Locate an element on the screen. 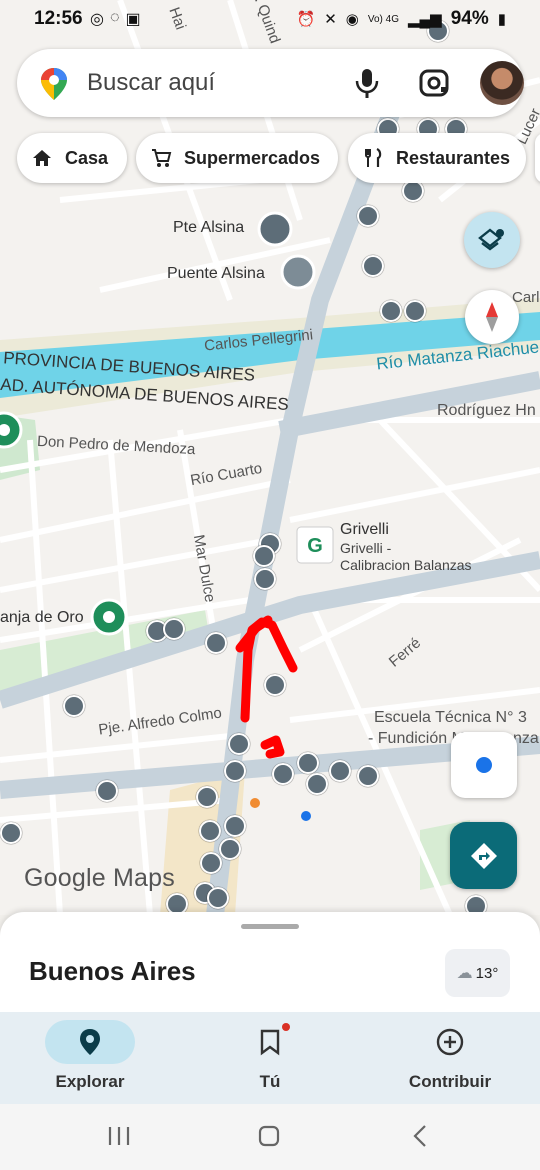 This screenshot has height=1170, width=540. my-location-button is located at coordinates (484, 765).